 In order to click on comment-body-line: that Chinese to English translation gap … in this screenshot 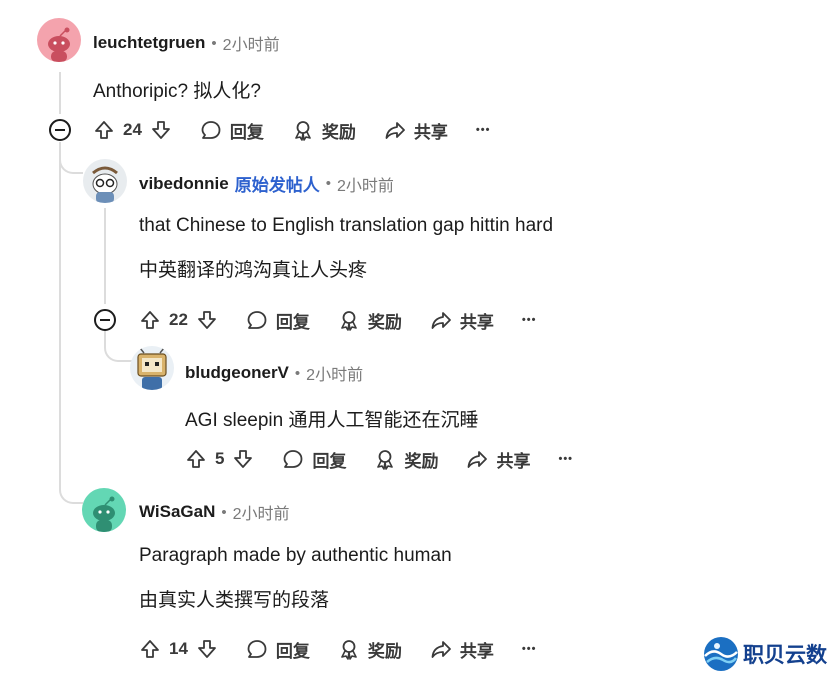, I will do `click(346, 225)`.